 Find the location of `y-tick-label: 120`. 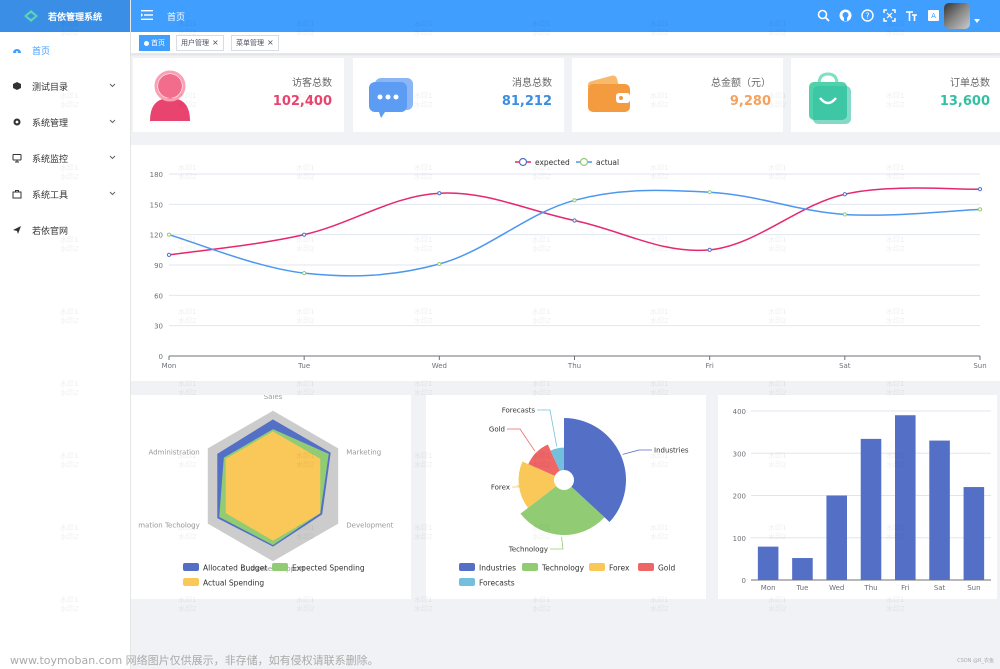

y-tick-label: 120 is located at coordinates (156, 236).